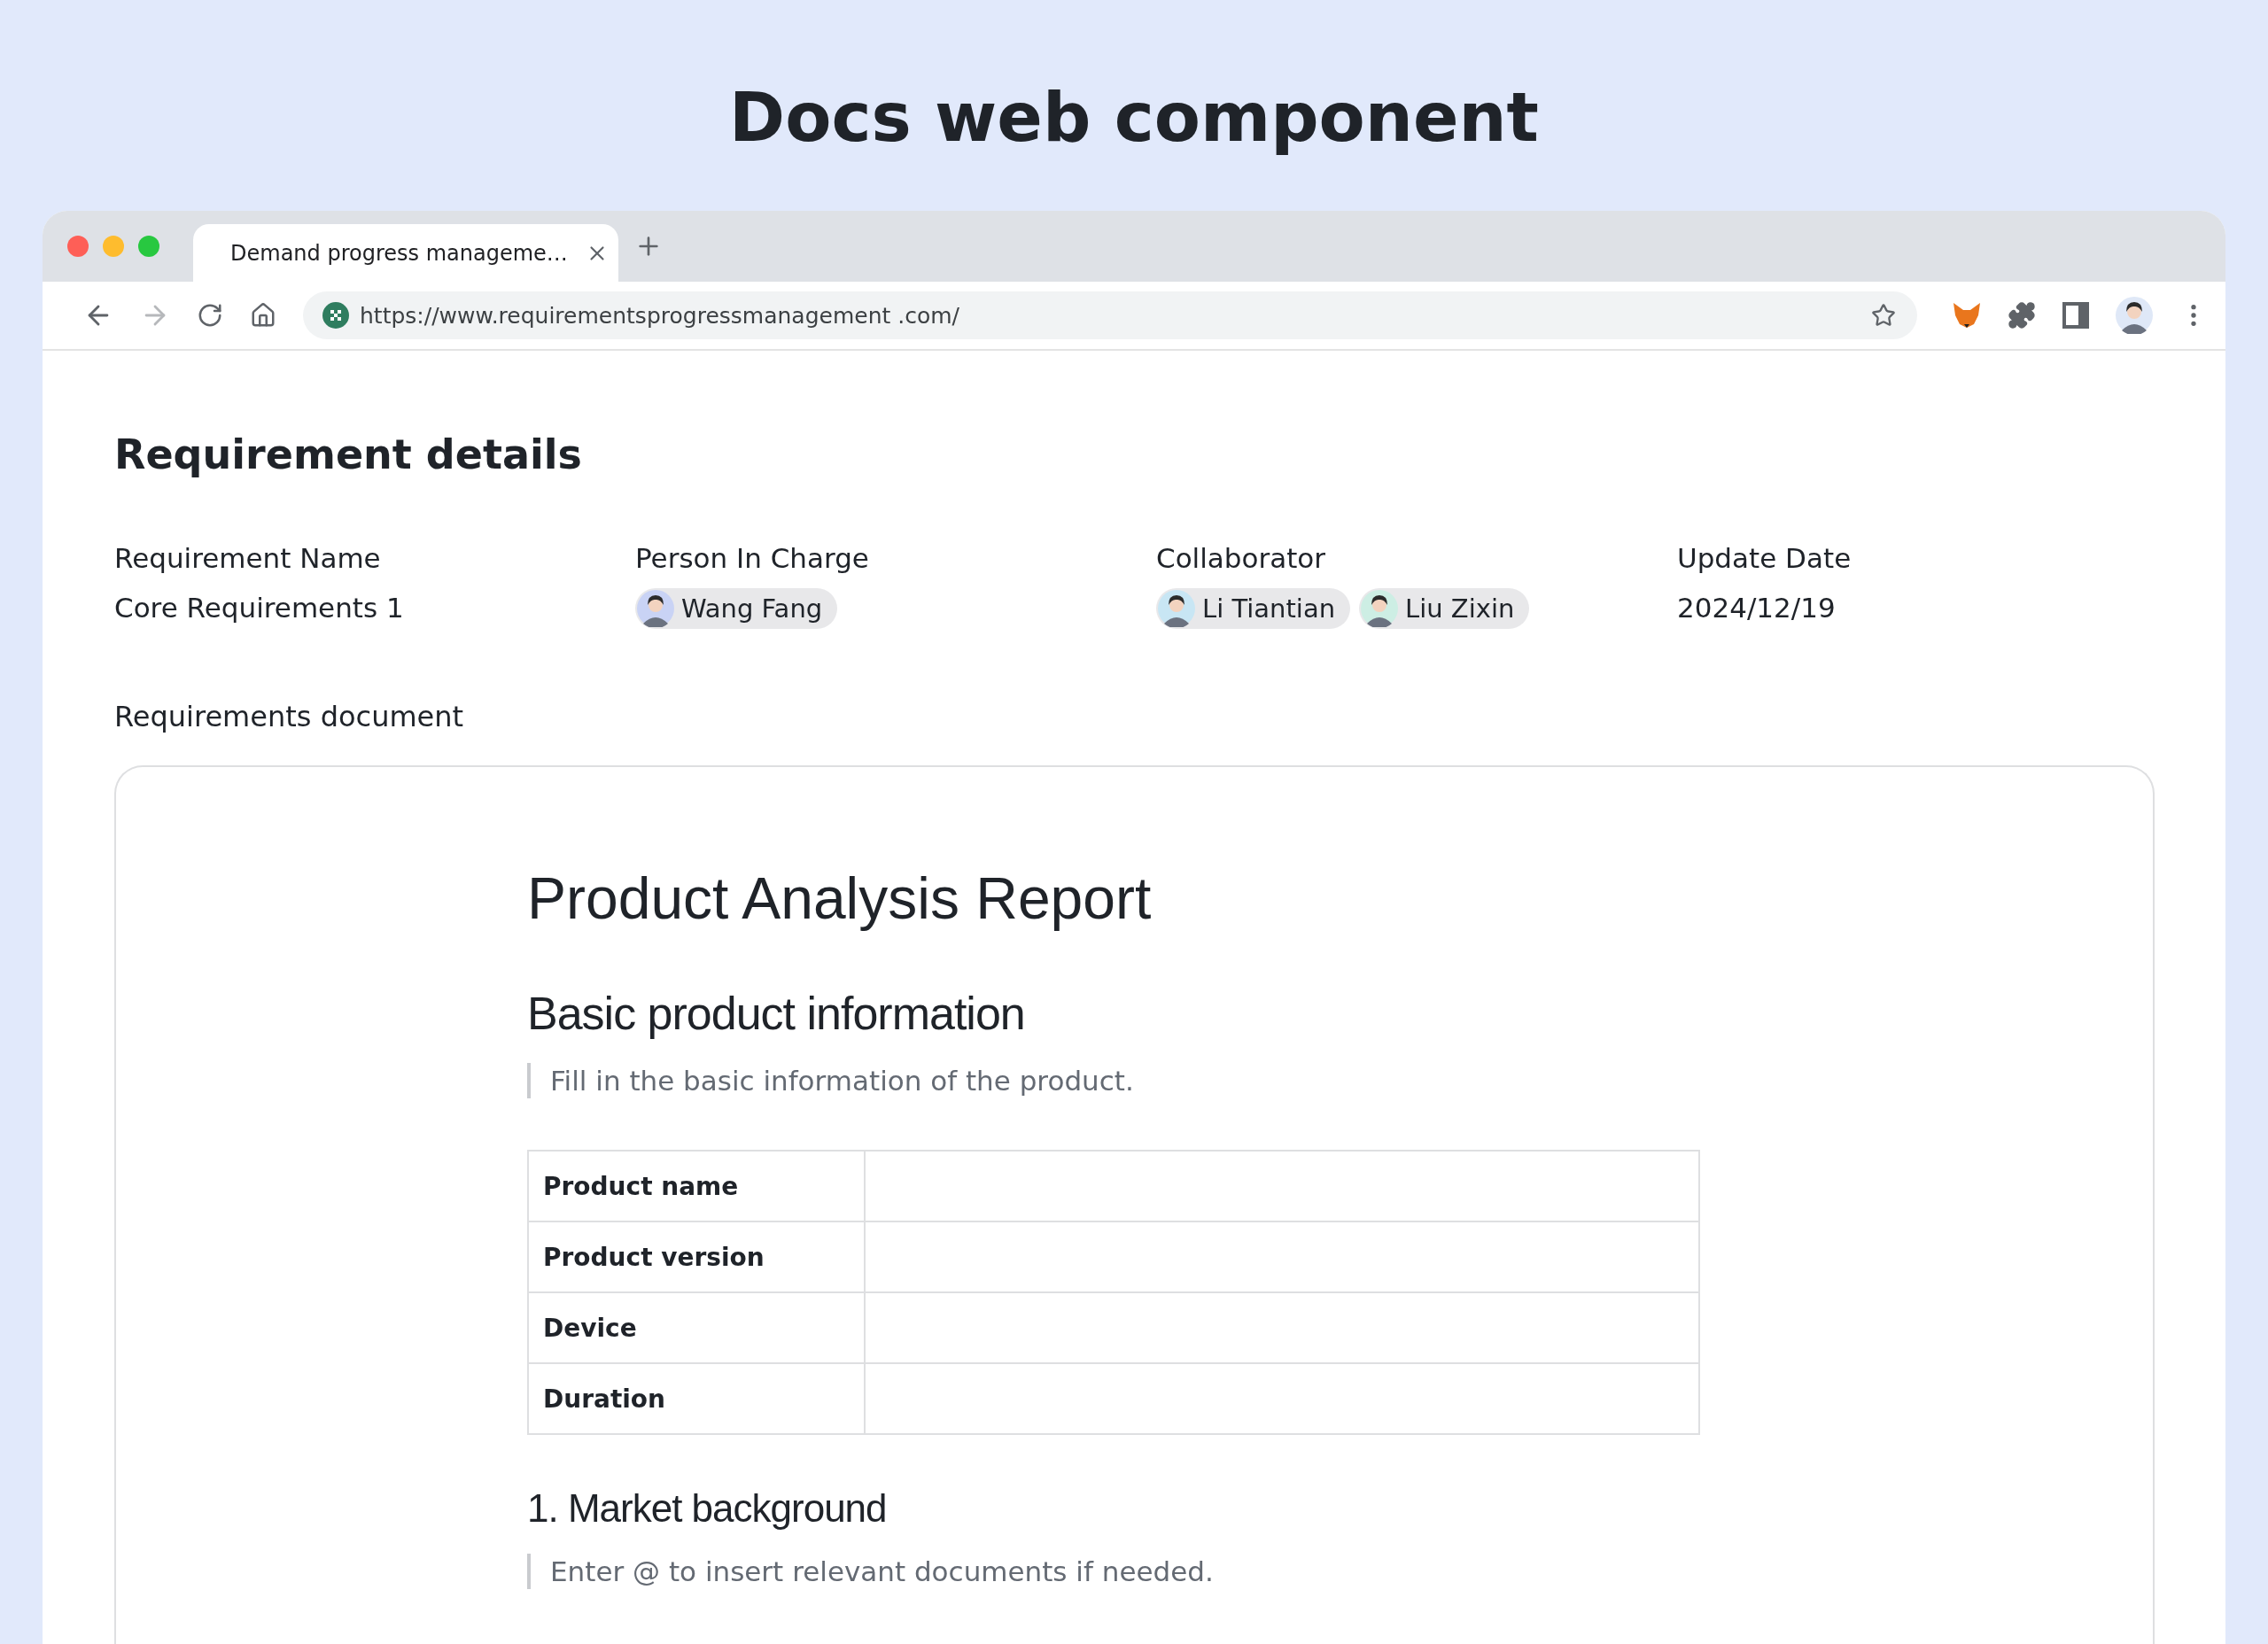  What do you see at coordinates (1764, 558) in the screenshot?
I see `field-label: Update Date` at bounding box center [1764, 558].